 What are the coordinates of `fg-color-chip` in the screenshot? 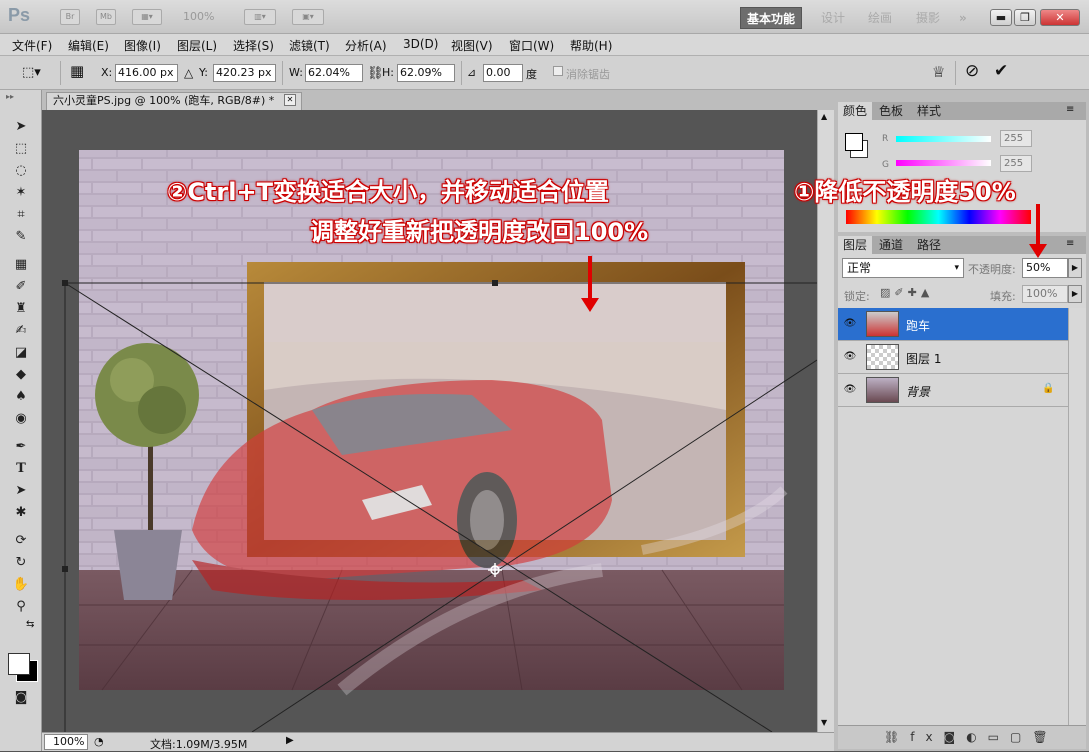 It's located at (854, 142).